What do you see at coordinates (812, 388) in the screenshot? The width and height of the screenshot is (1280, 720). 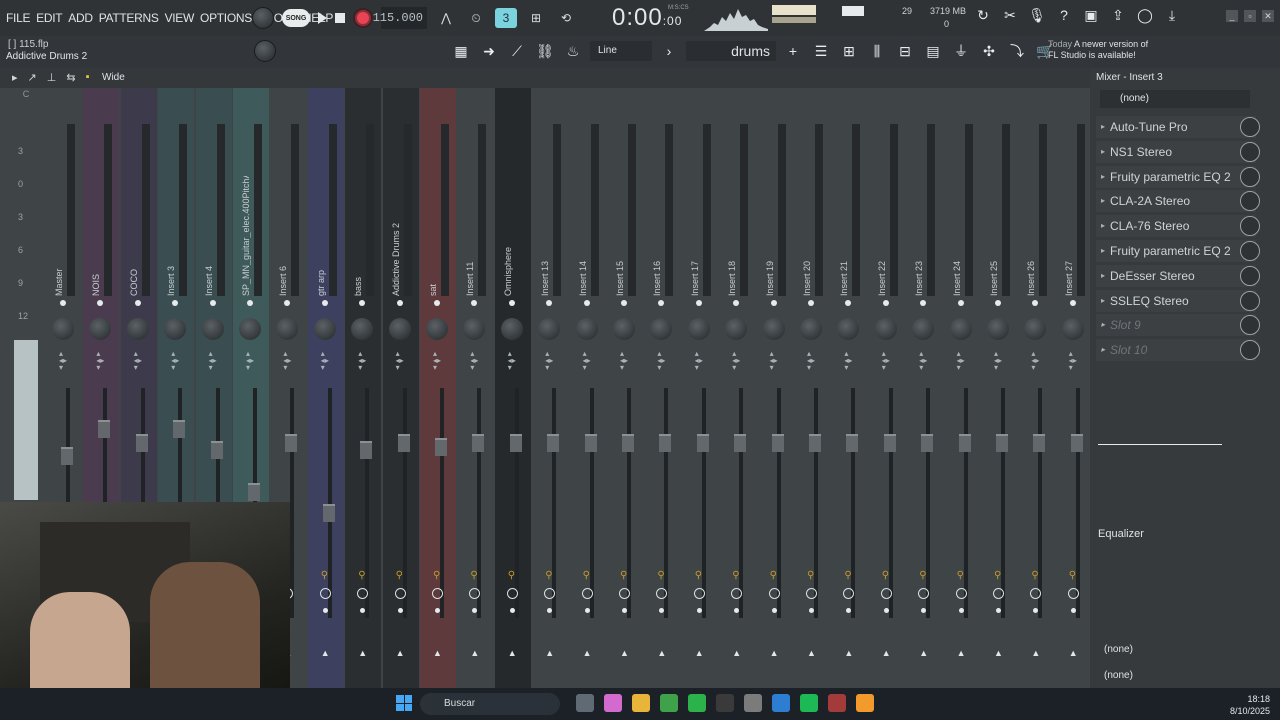 I see `mixer-strip: Insert 20 ▴ ◂▸ ▾ ⚲ ▲` at bounding box center [812, 388].